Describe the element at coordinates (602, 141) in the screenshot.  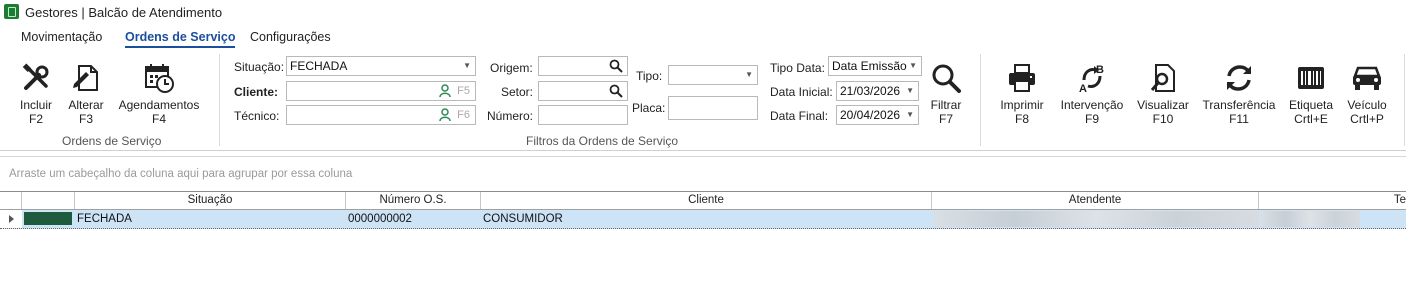
I see `group-label-filtros: Filtros da Ordens de Serviço` at that location.